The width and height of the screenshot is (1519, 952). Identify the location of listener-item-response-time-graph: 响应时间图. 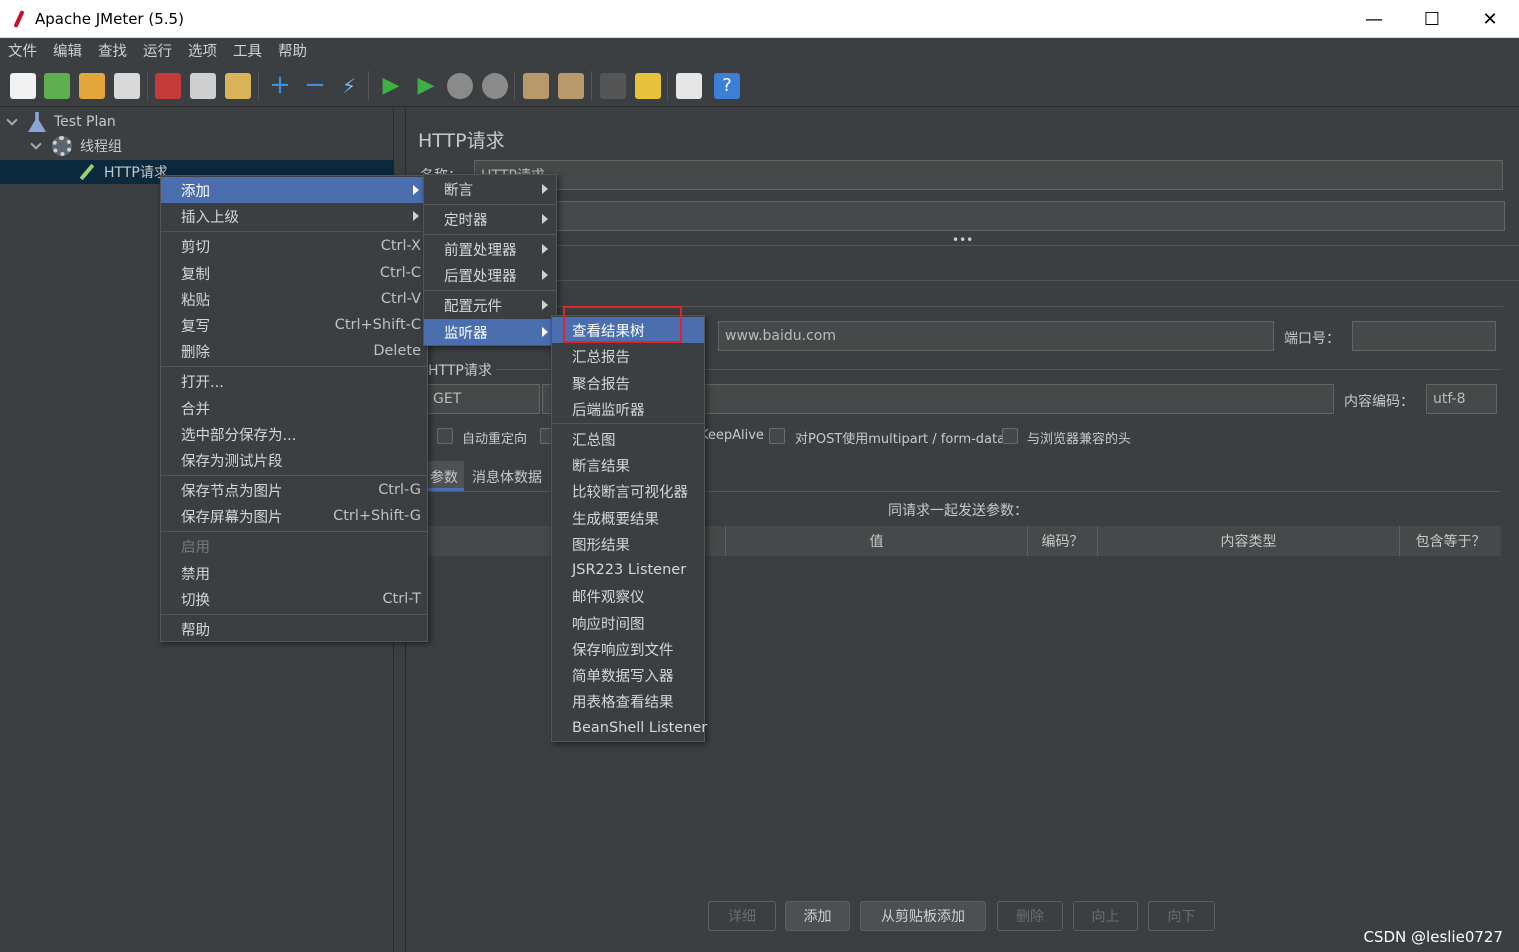
(628, 623).